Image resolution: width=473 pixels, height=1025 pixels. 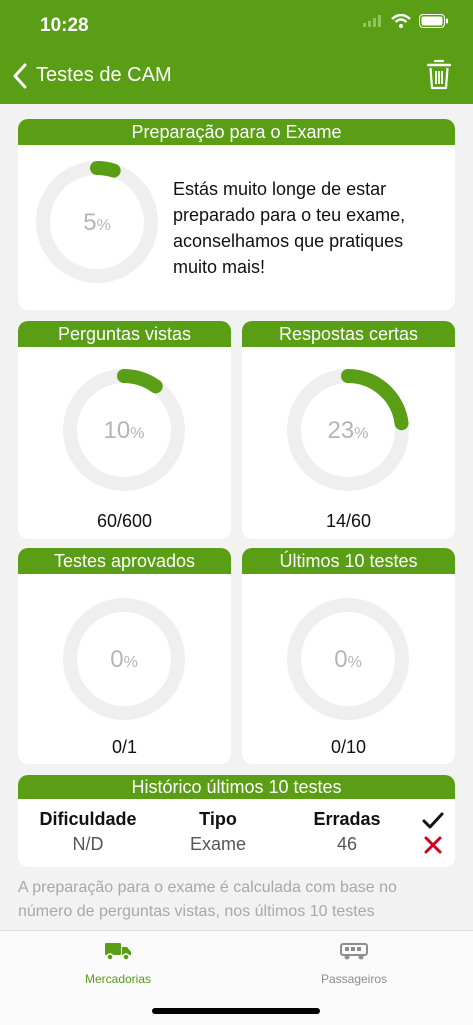 What do you see at coordinates (433, 820) in the screenshot?
I see `checkmark-icon` at bounding box center [433, 820].